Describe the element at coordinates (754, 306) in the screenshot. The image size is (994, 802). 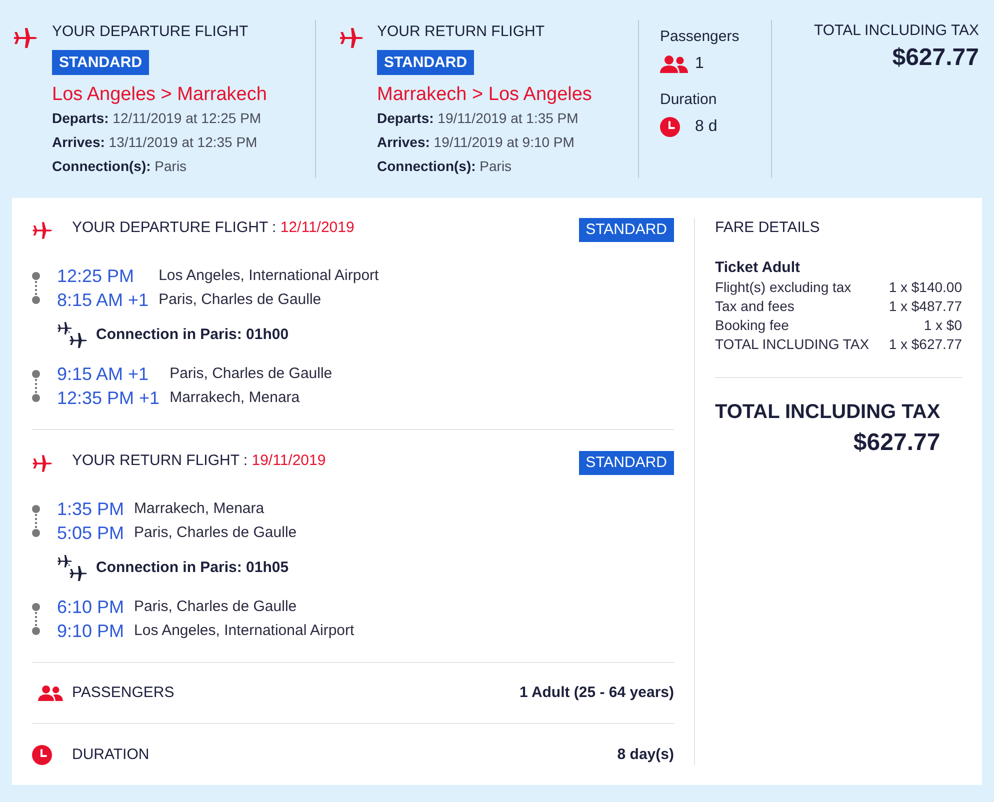
I see `fare-label: Tax and fees` at that location.